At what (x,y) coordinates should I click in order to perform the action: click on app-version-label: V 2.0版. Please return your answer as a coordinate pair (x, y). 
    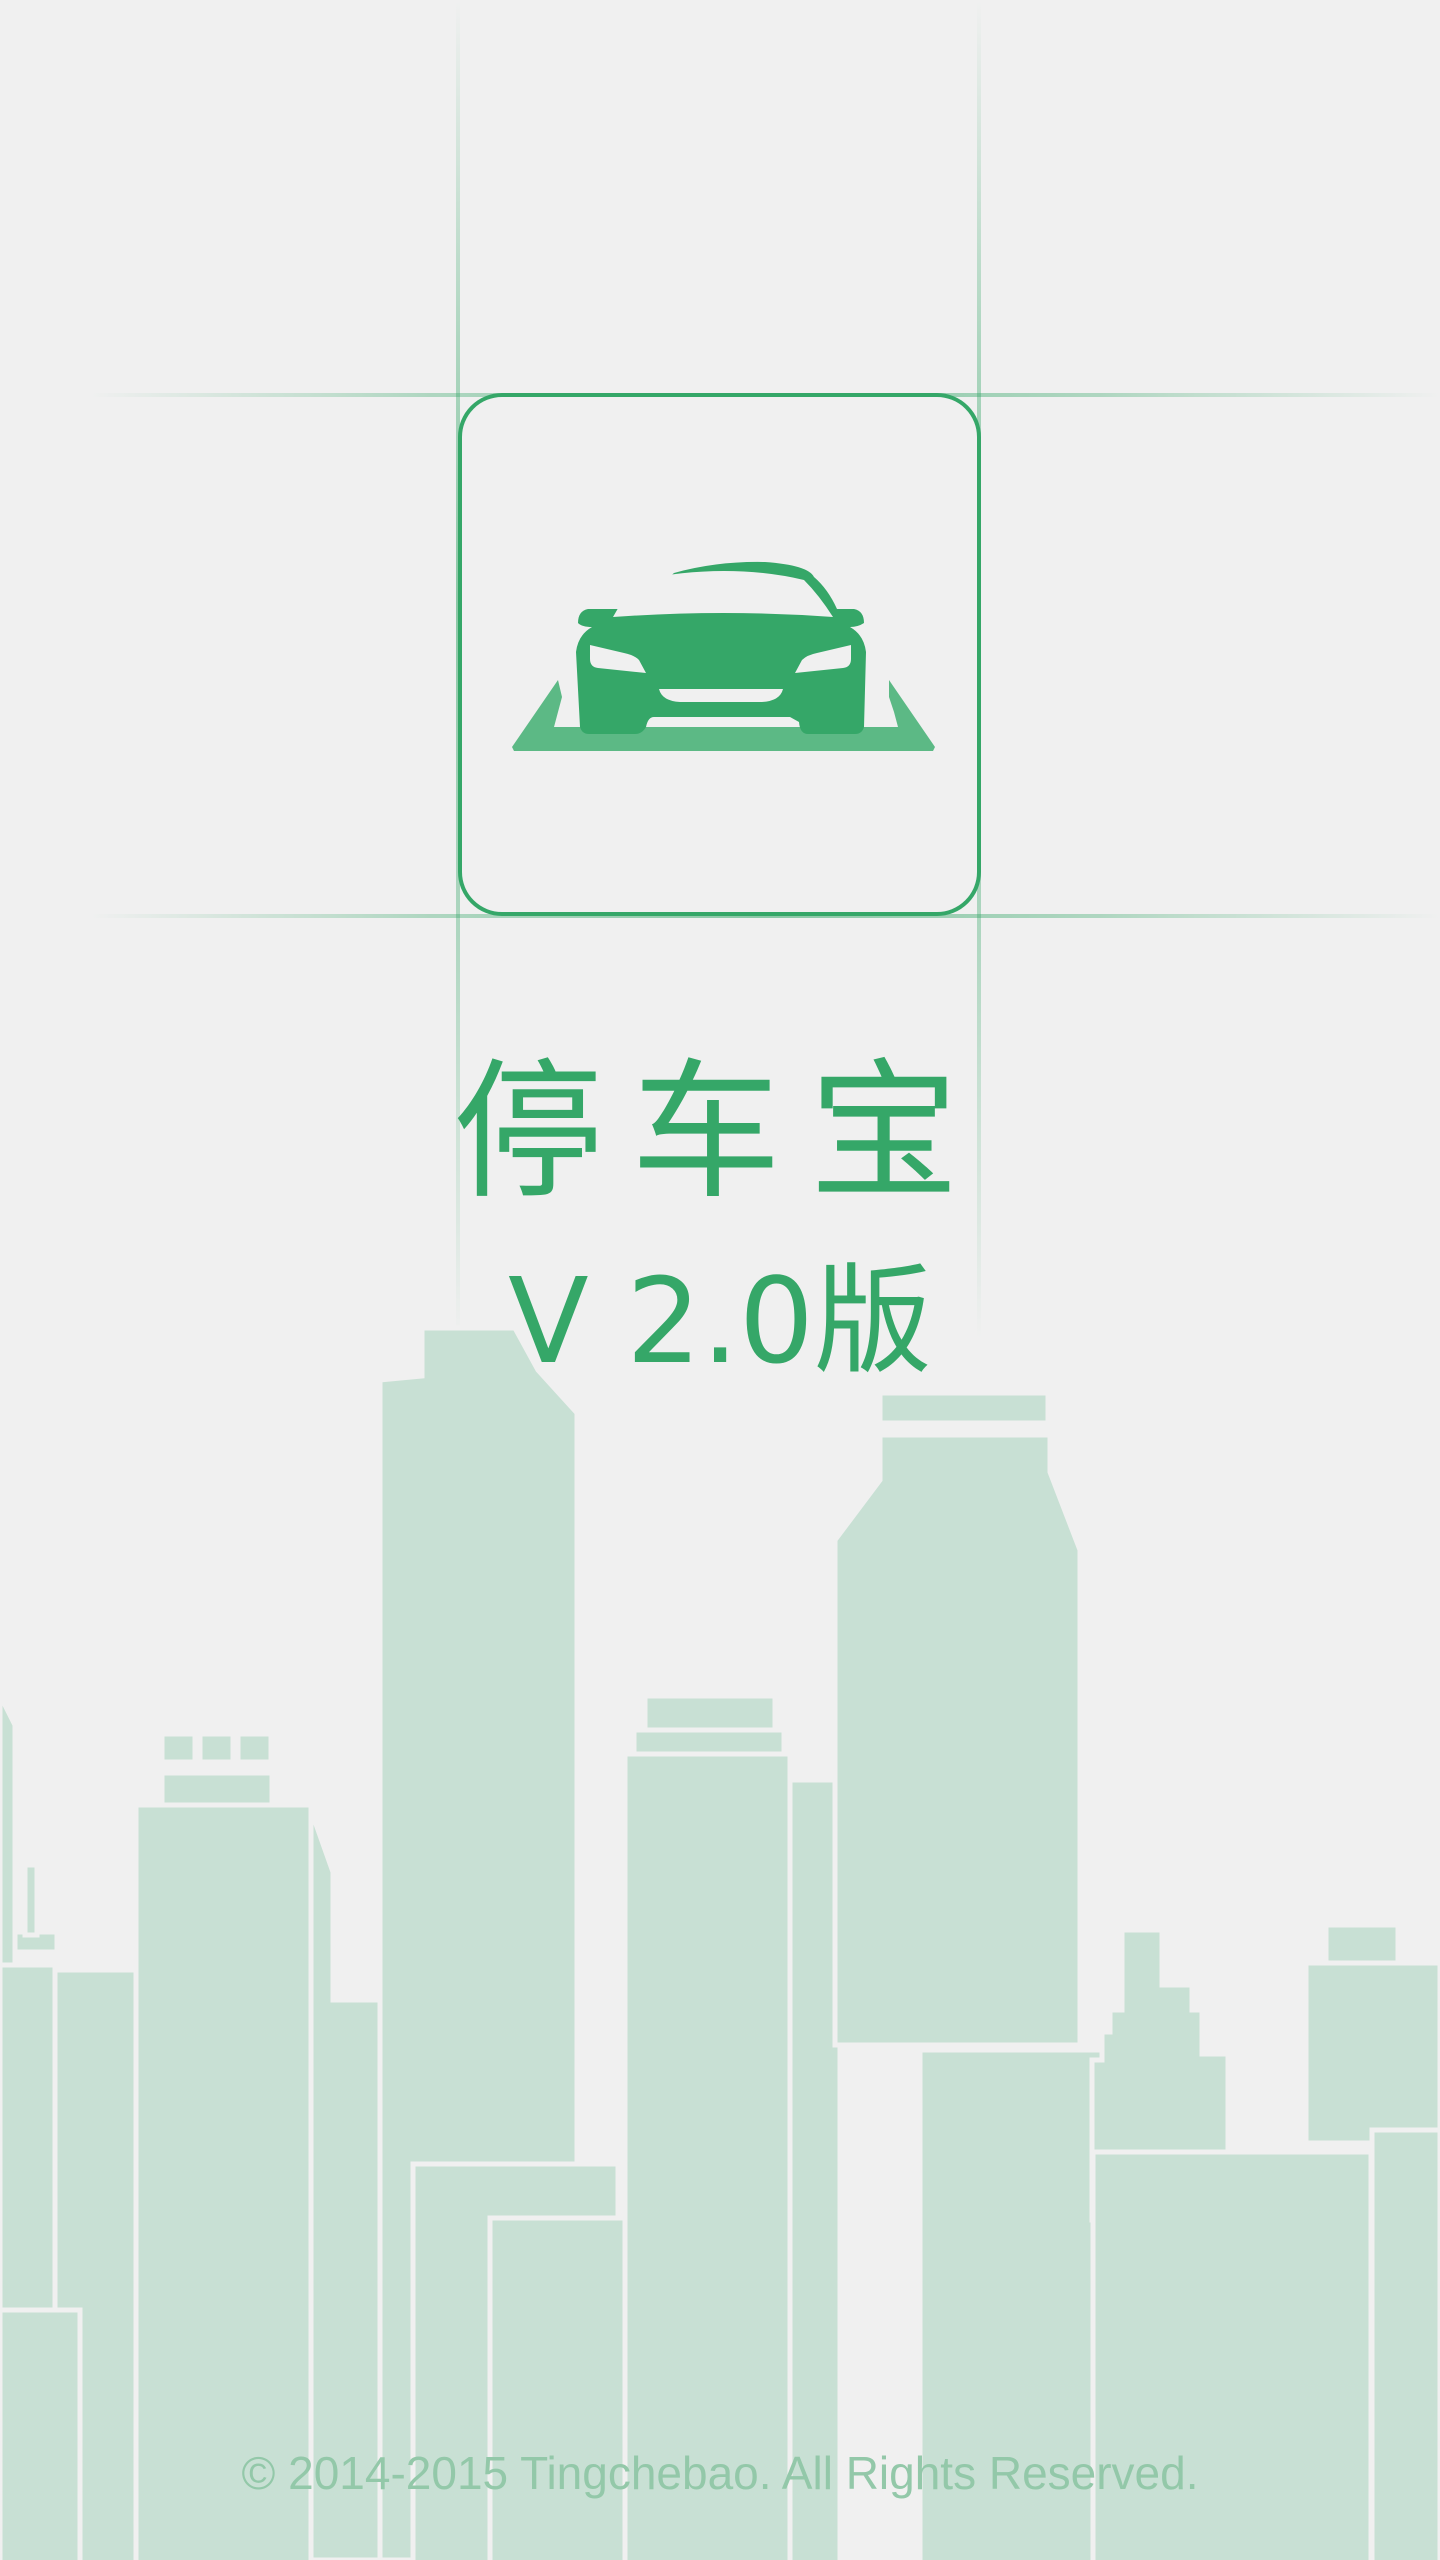
    Looking at the image, I should click on (720, 1321).